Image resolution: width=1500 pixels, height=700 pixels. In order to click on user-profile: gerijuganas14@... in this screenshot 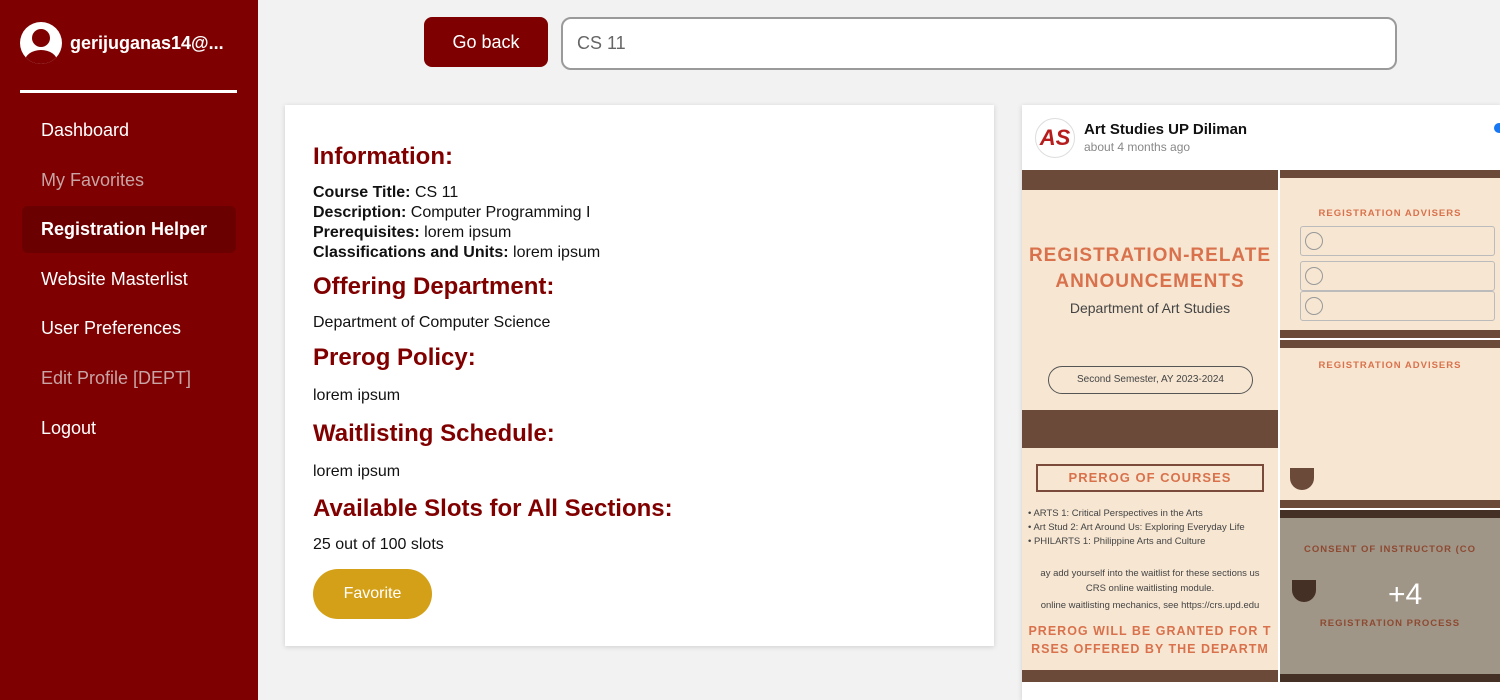, I will do `click(122, 43)`.